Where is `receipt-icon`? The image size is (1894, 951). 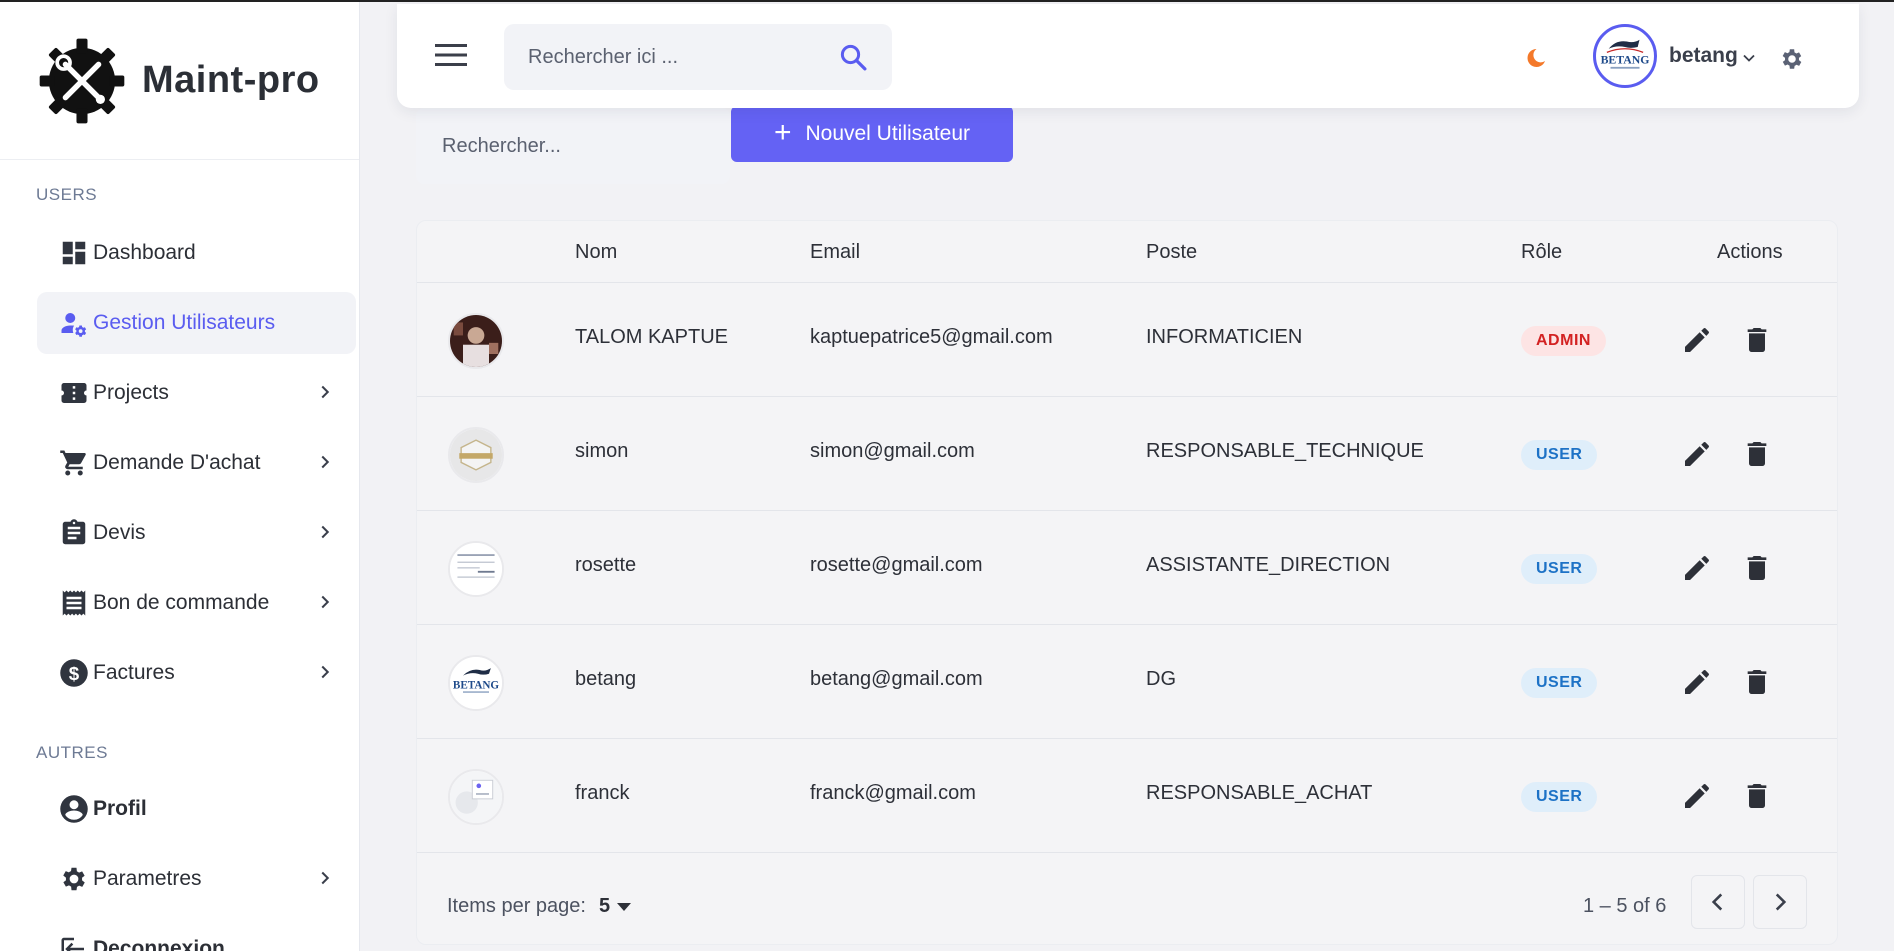
receipt-icon is located at coordinates (74, 603).